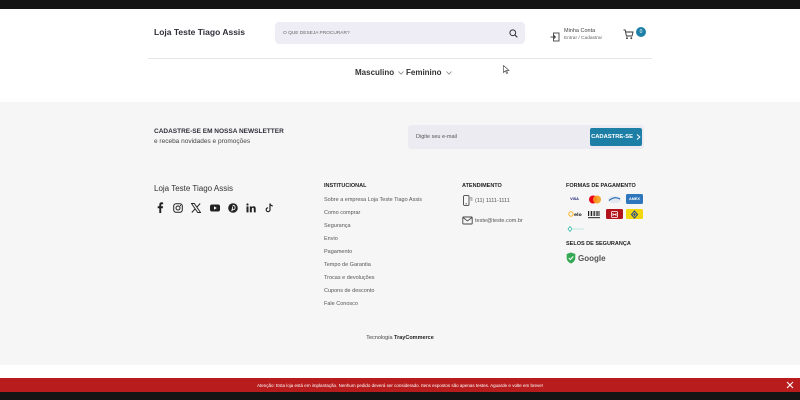 The image size is (800, 400). I want to click on google-safe-seal: Google, so click(586, 258).